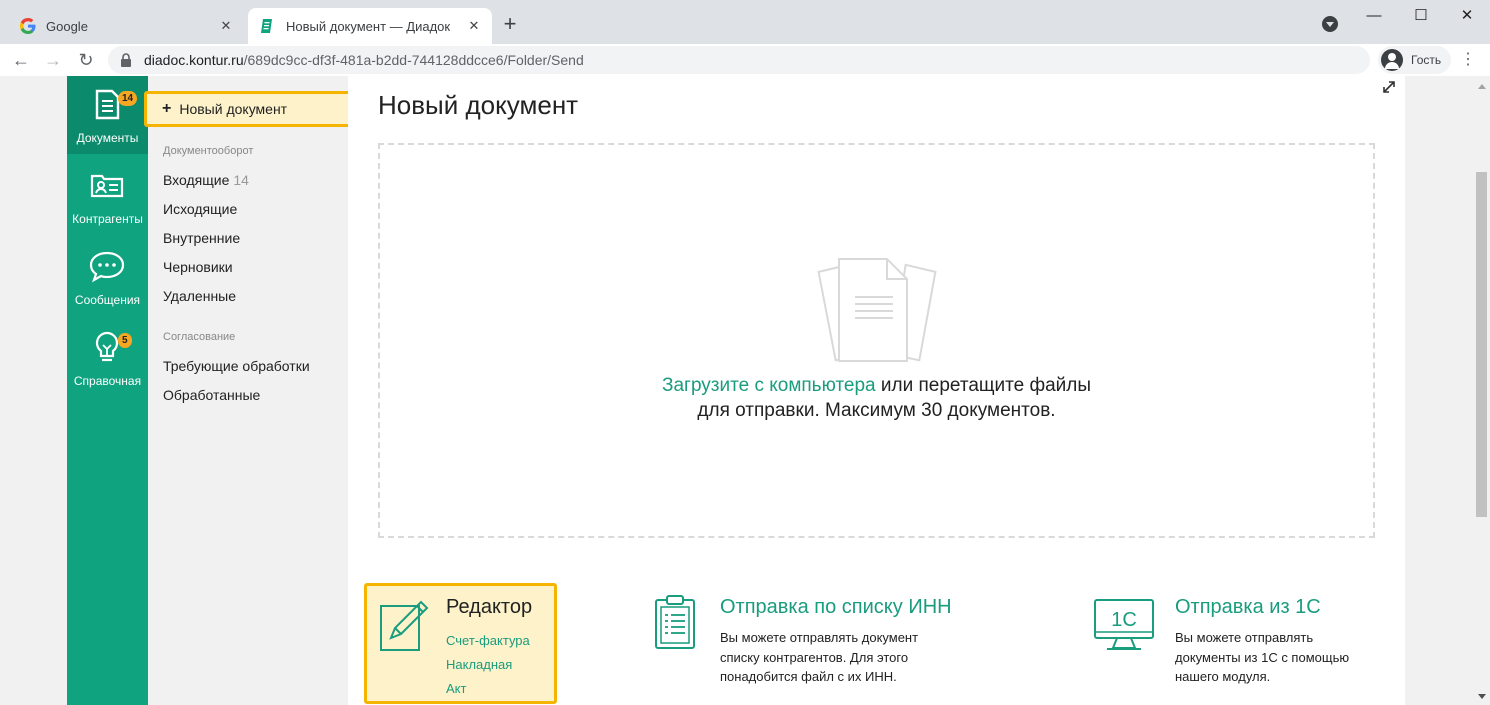 This screenshot has height=705, width=1490. Describe the element at coordinates (241, 180) in the screenshot. I see `folder-count: 14` at that location.